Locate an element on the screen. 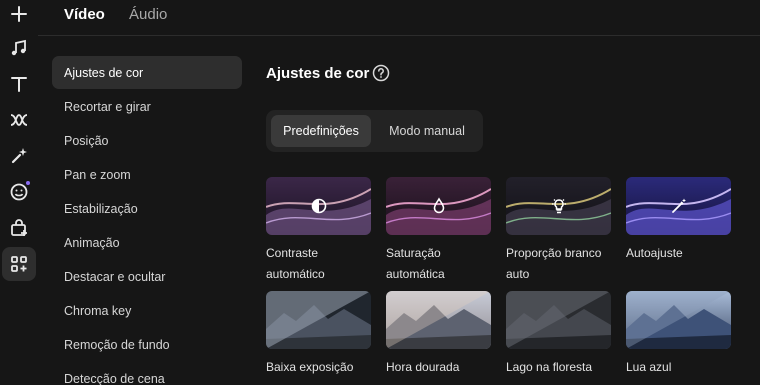  transition-icon is located at coordinates (19, 120).